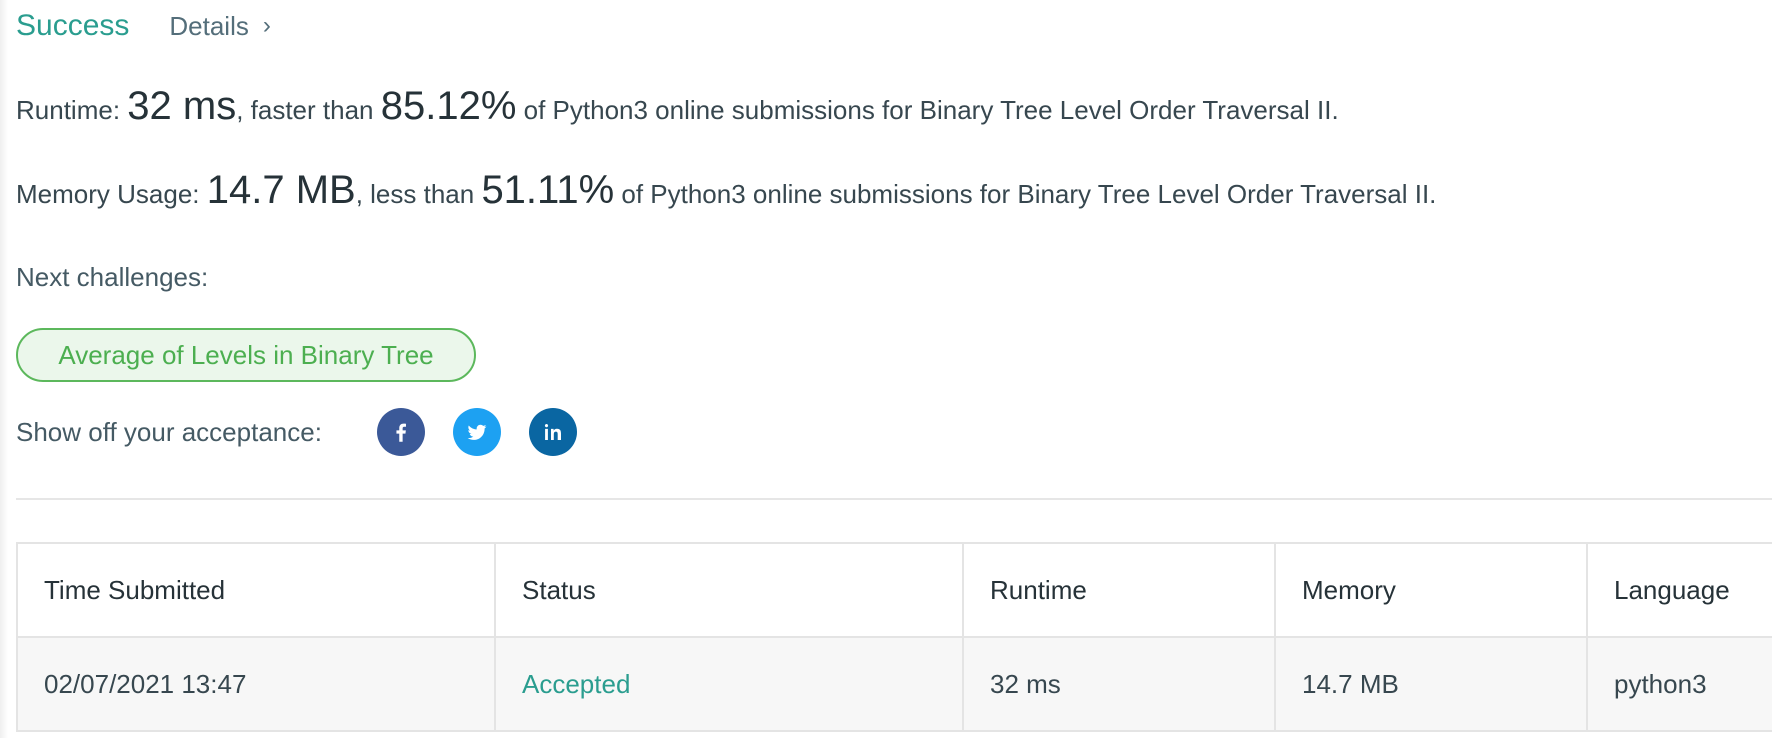 This screenshot has width=1772, height=738. I want to click on cell-language: python3, so click(1679, 684).